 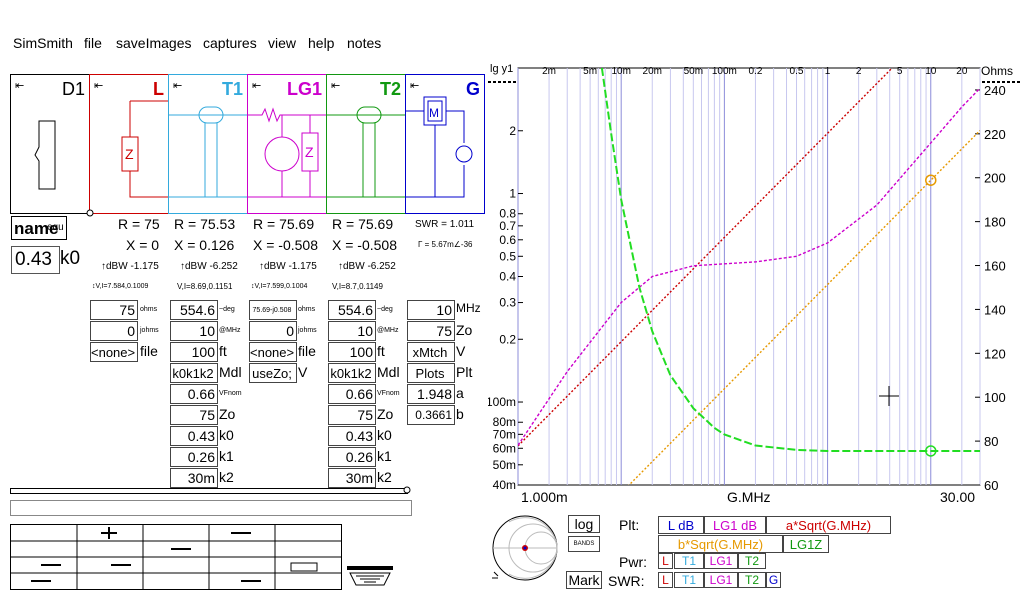 What do you see at coordinates (285, 245) in the screenshot?
I see `lg1-x-readout: X = -0.508` at bounding box center [285, 245].